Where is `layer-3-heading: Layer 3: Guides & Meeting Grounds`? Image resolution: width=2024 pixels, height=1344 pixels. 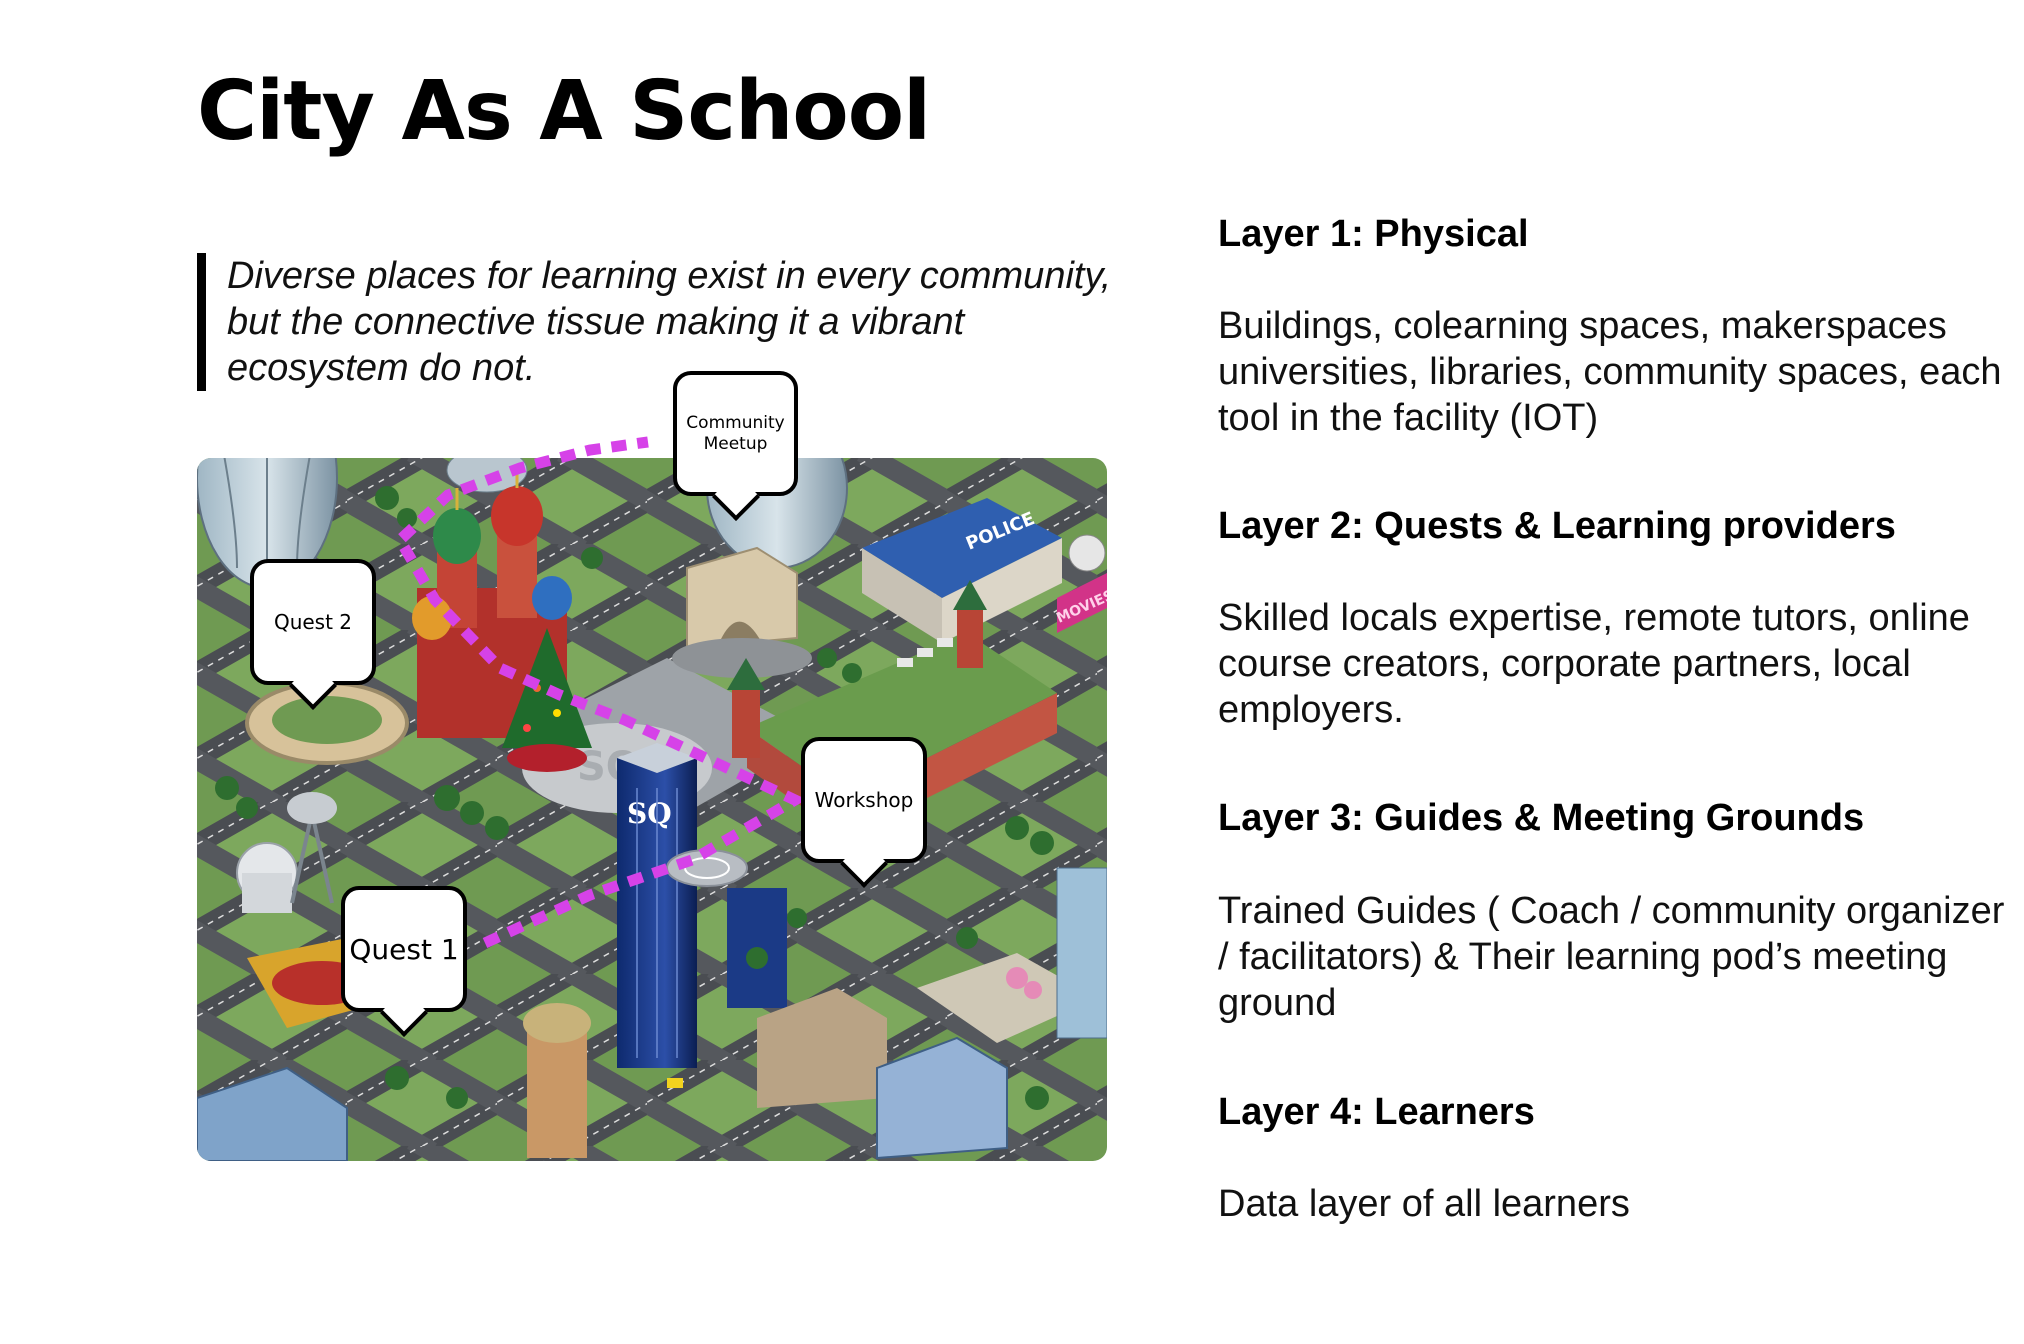 layer-3-heading: Layer 3: Guides & Meeting Grounds is located at coordinates (1541, 818).